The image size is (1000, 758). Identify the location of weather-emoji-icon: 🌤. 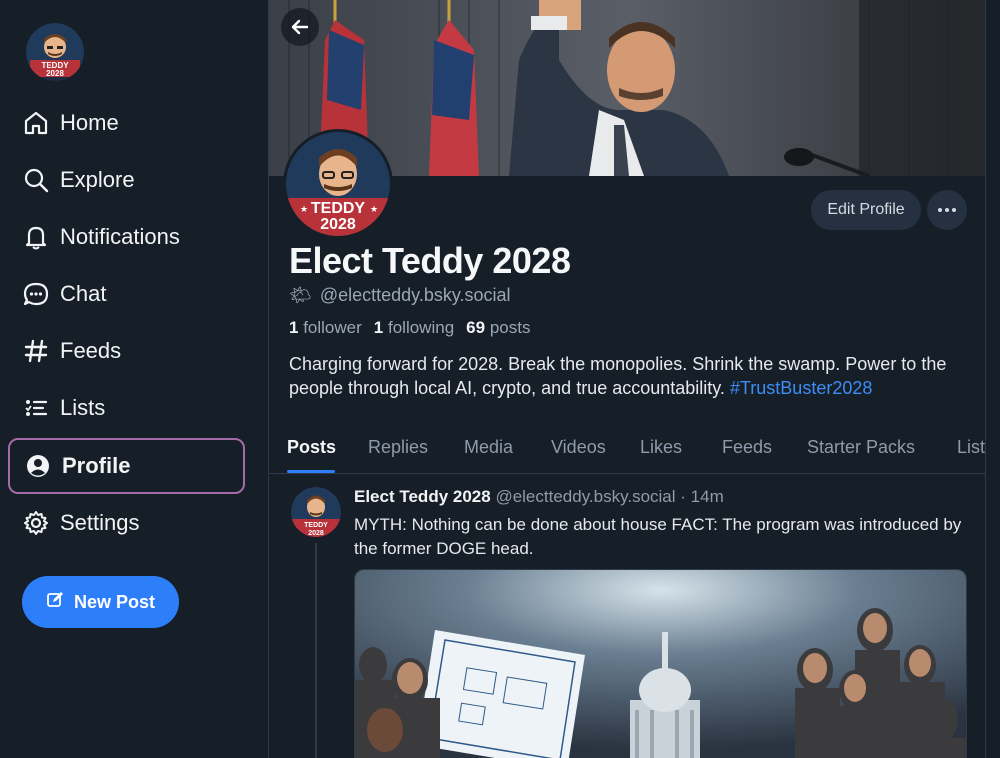
(300, 295).